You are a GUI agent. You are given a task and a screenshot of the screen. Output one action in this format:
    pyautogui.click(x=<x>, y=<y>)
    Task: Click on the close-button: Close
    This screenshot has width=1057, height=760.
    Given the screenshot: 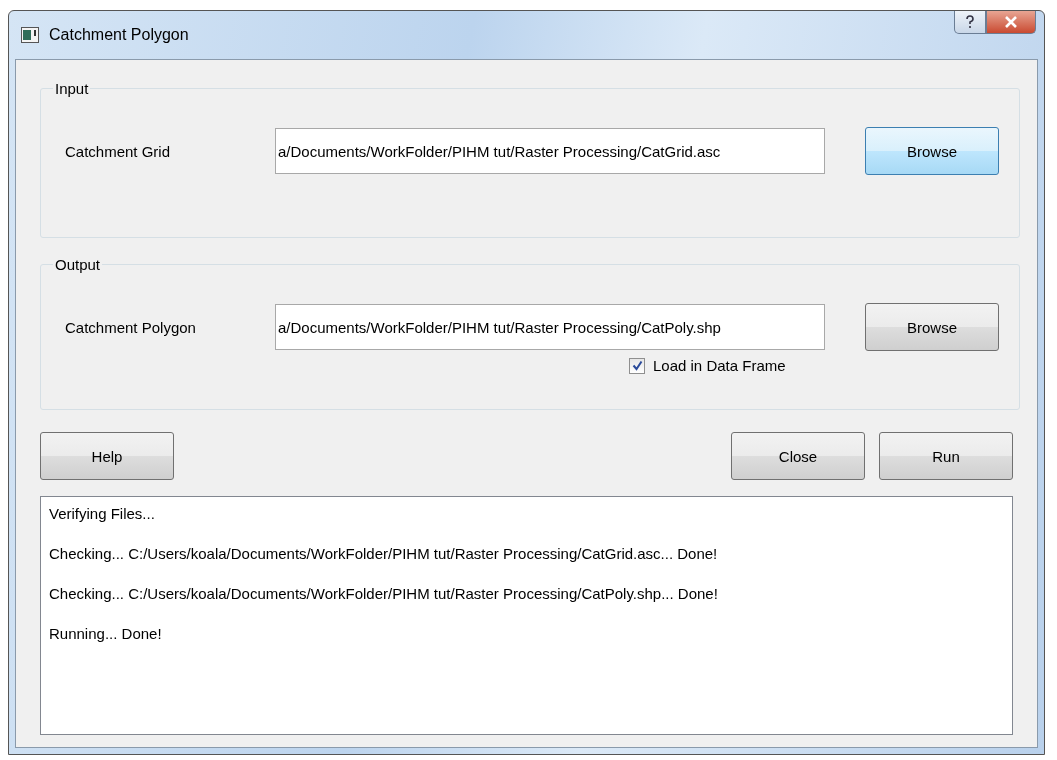 What is the action you would take?
    pyautogui.click(x=798, y=456)
    